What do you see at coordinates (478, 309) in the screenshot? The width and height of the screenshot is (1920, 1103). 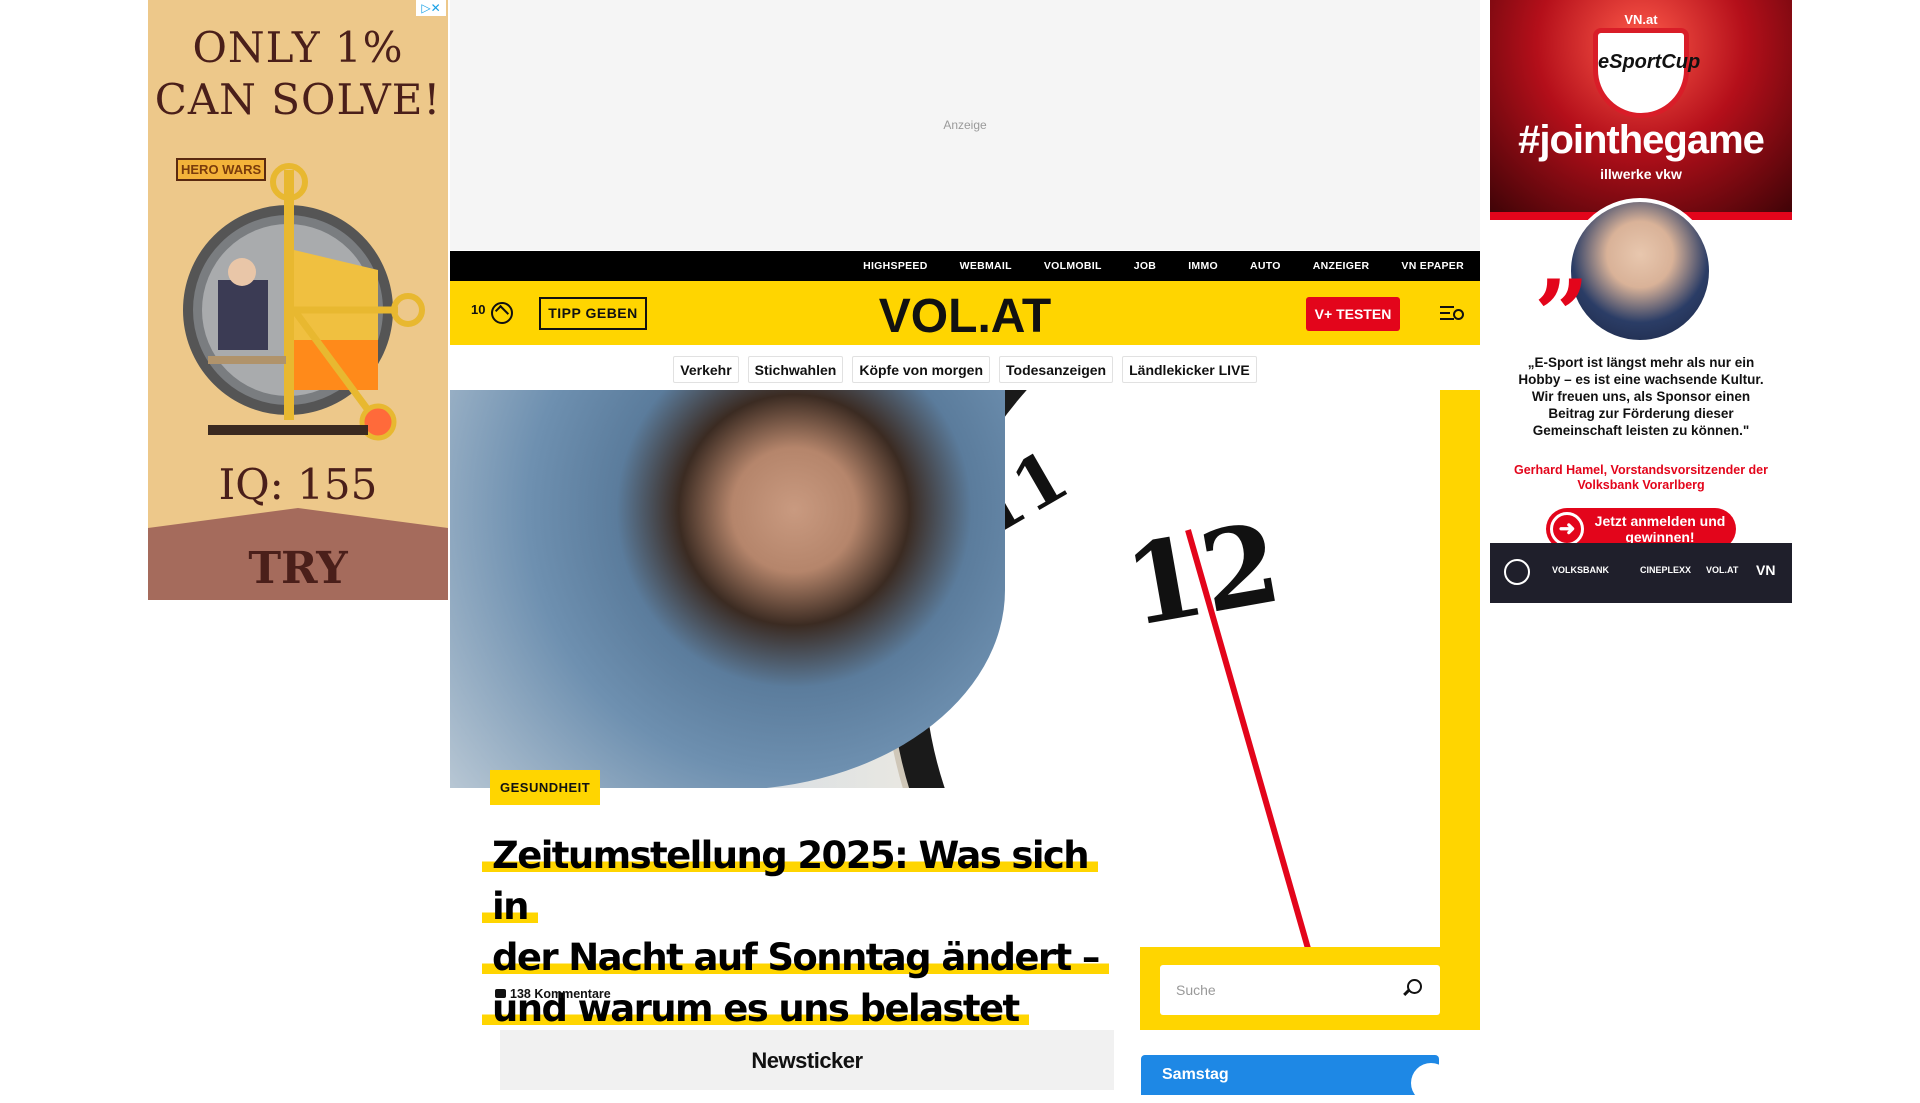 I see `temperature-value: 10` at bounding box center [478, 309].